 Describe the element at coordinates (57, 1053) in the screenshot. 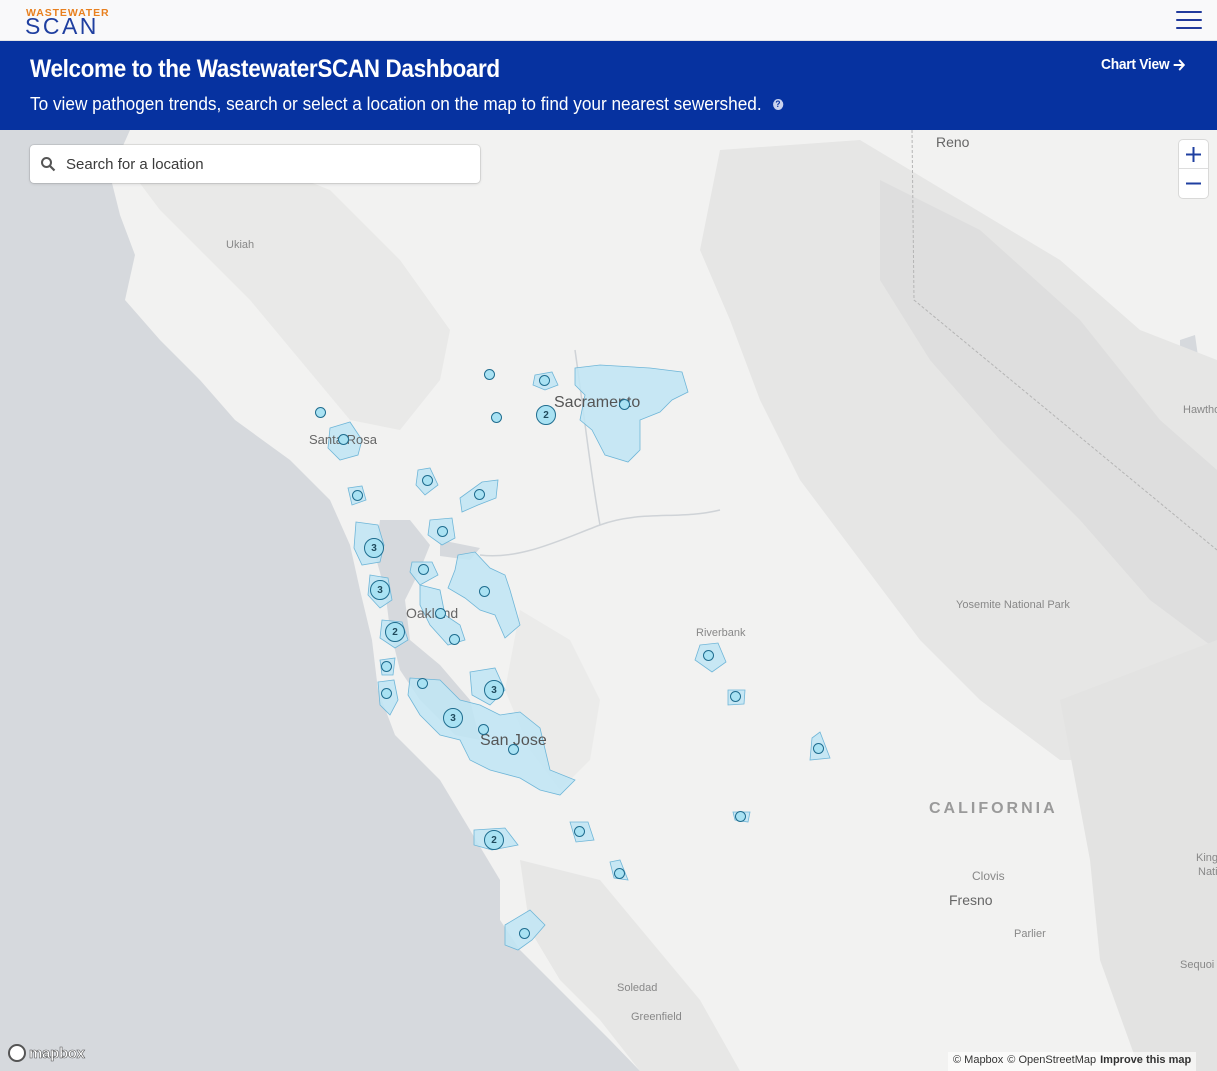

I see `mapbox-logo-text: mapbox` at that location.